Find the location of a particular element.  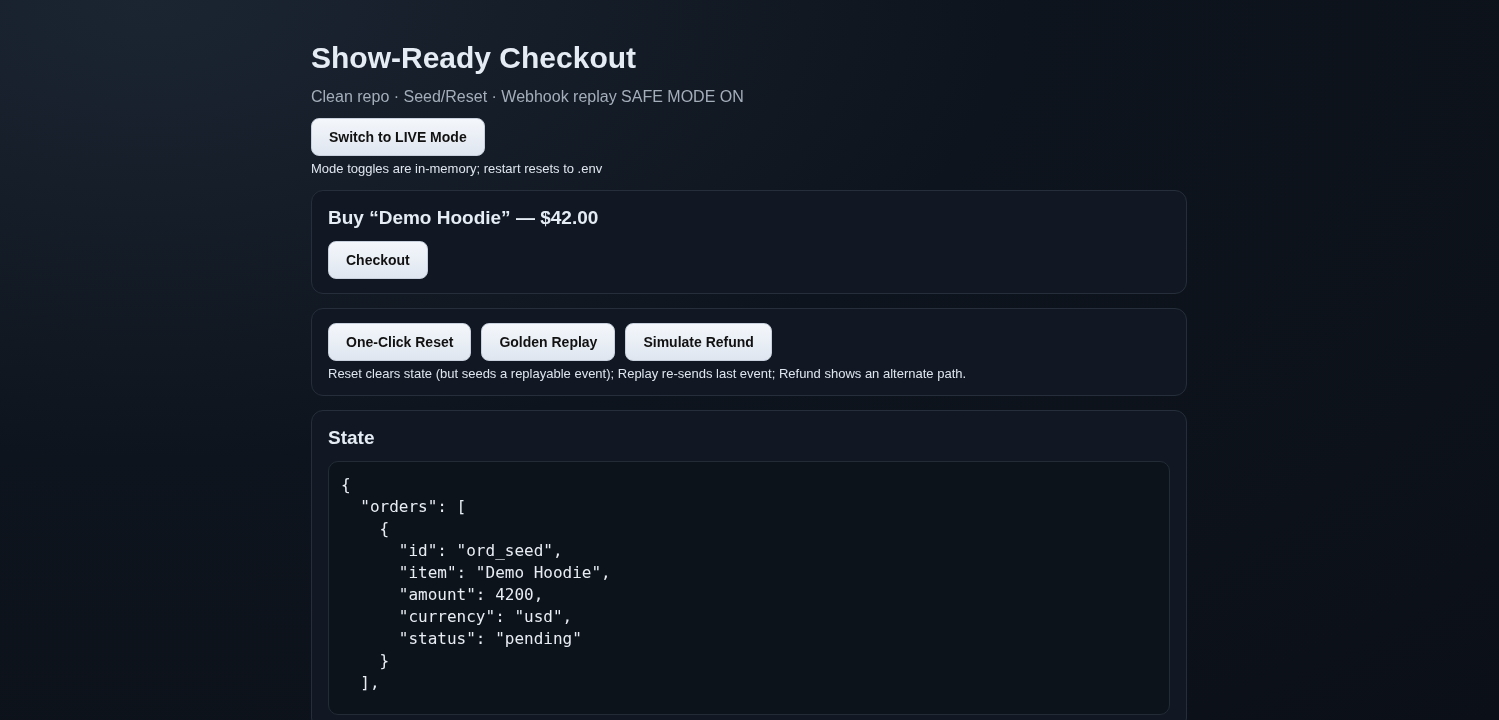

checkout-button: Checkout is located at coordinates (378, 260).